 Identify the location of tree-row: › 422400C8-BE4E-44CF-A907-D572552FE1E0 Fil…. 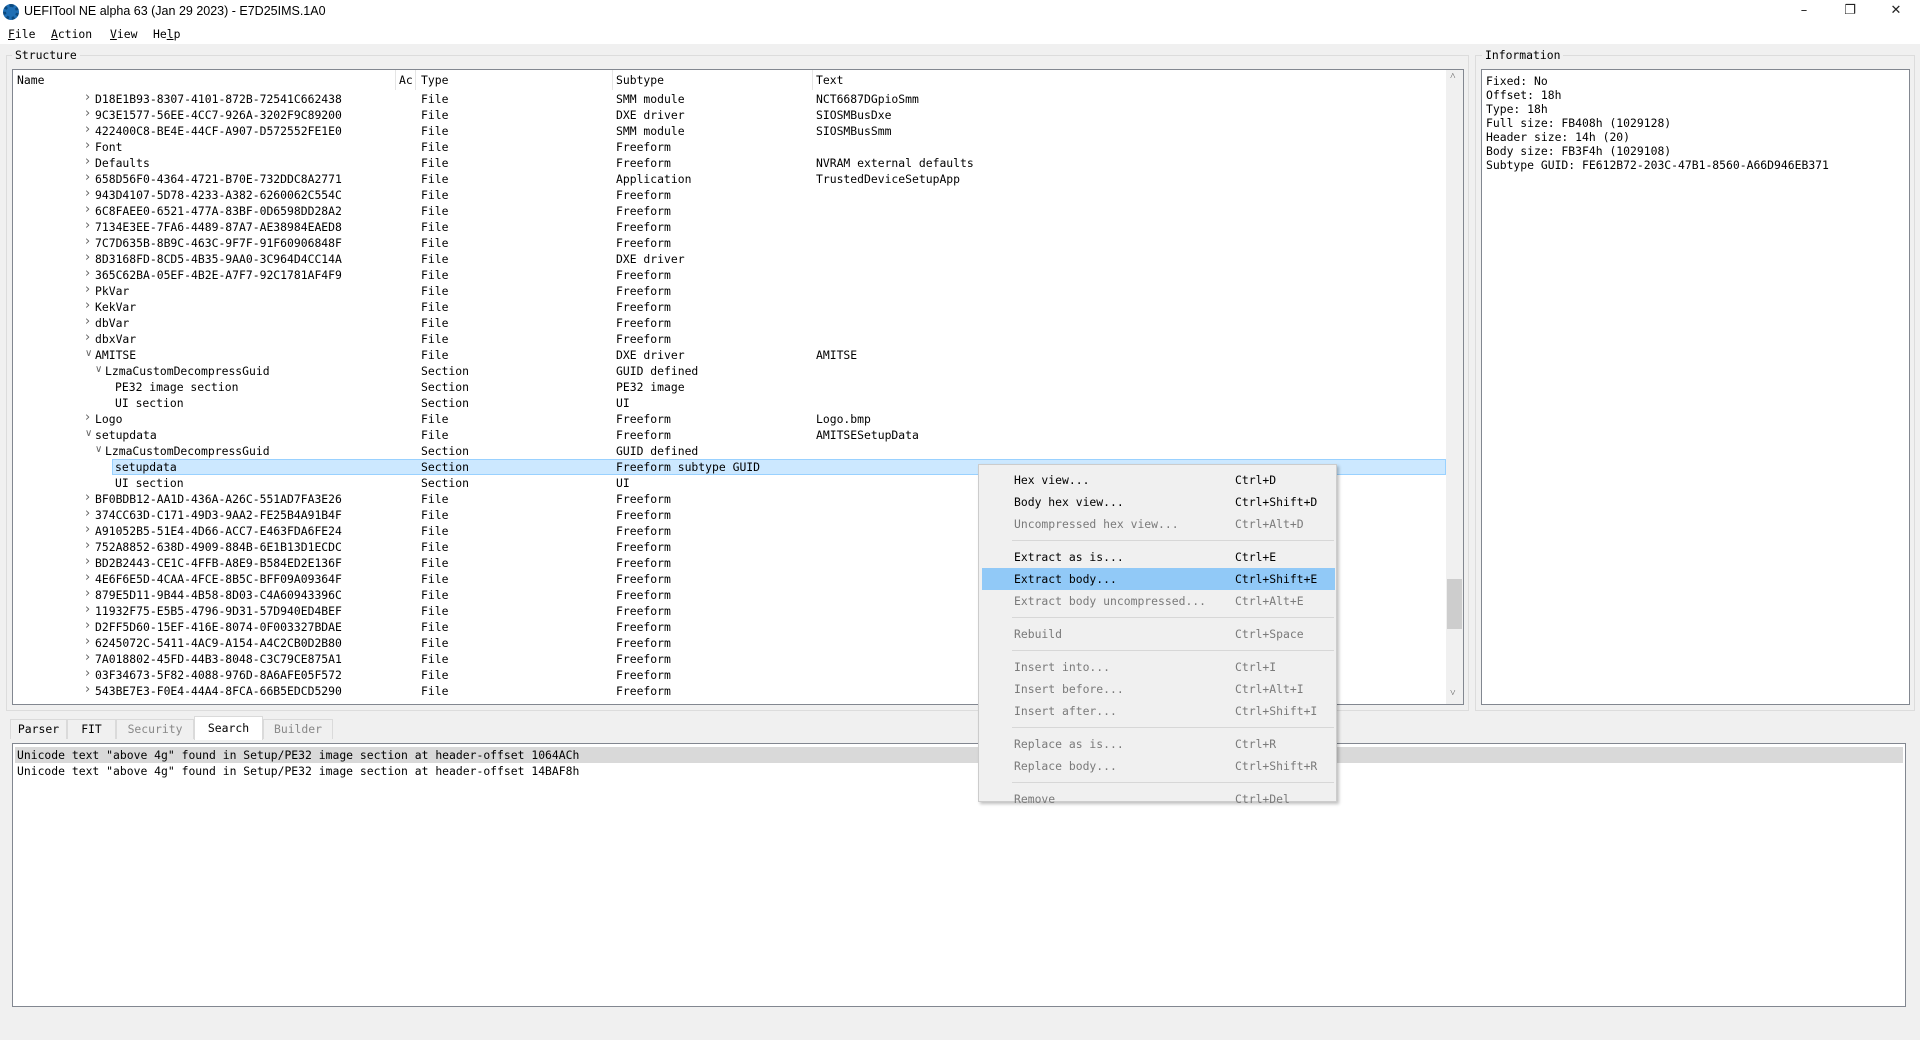
(729, 130).